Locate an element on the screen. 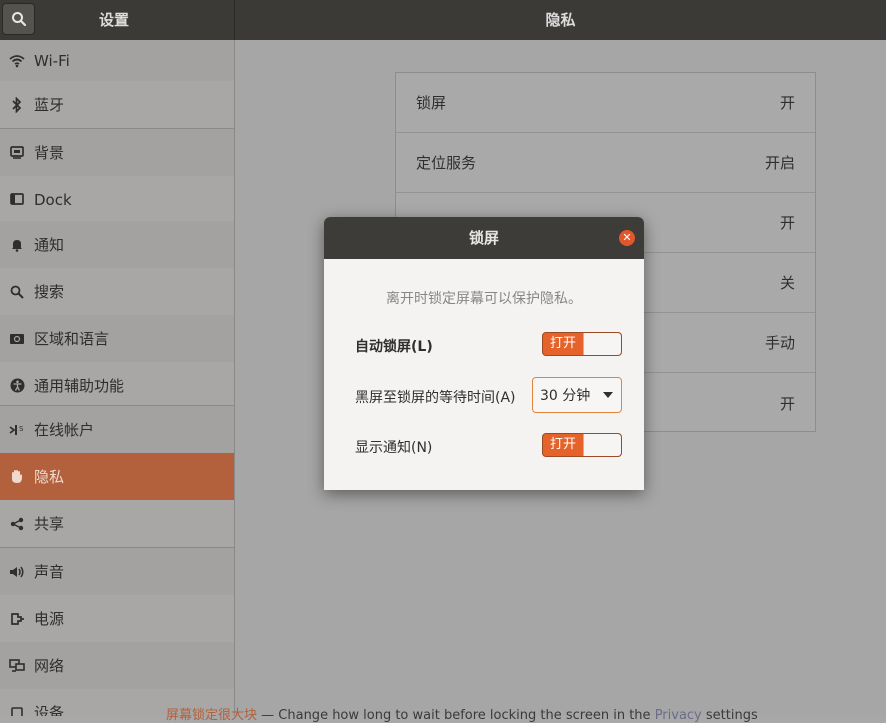  lock-delay-label: 黑屏至锁屏的等待时间(A) is located at coordinates (435, 398).